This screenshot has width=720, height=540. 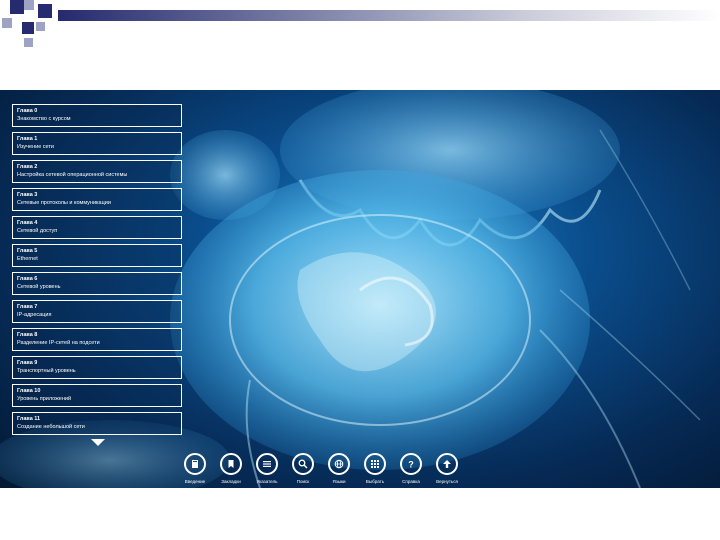 I want to click on intro-button: Введение, so click(x=195, y=468).